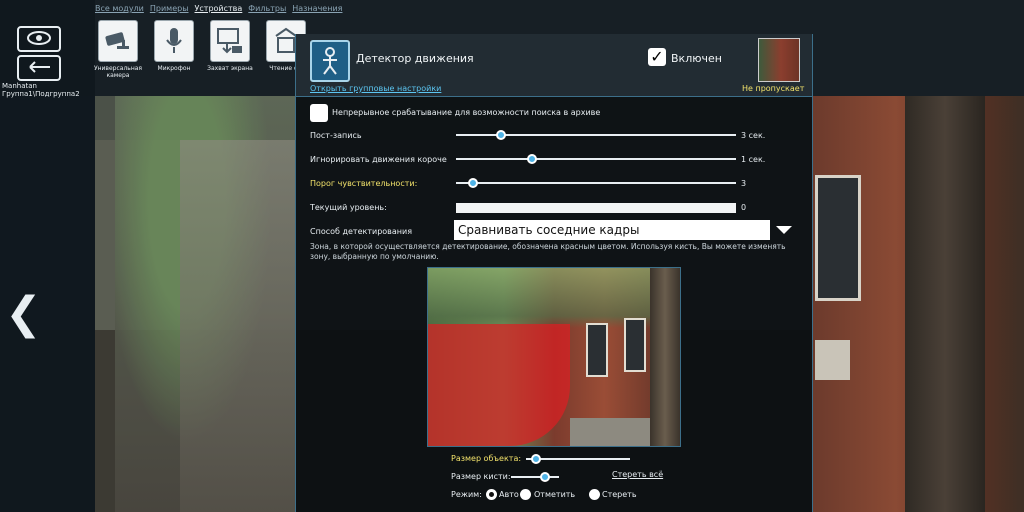 The image size is (1024, 512). I want to click on detection-method-select: Сравнивать соседние кадры, so click(612, 230).